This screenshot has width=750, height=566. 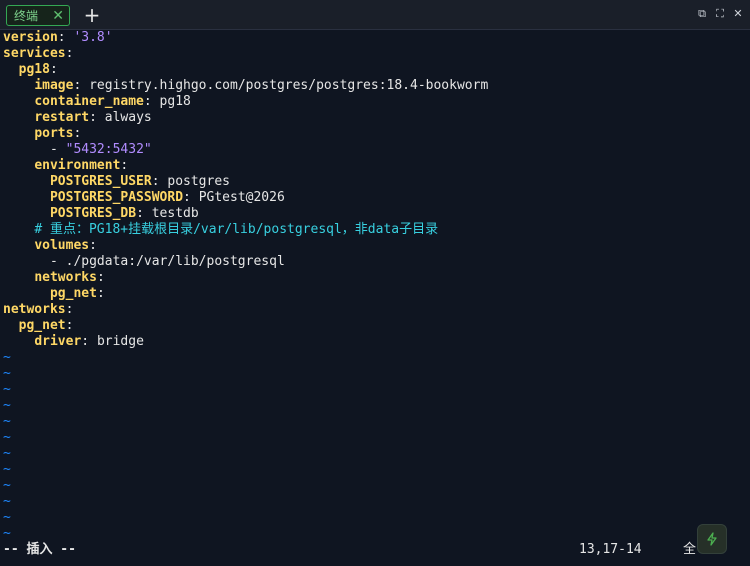 I want to click on code-line: - "5432:5432", so click(x=376, y=150).